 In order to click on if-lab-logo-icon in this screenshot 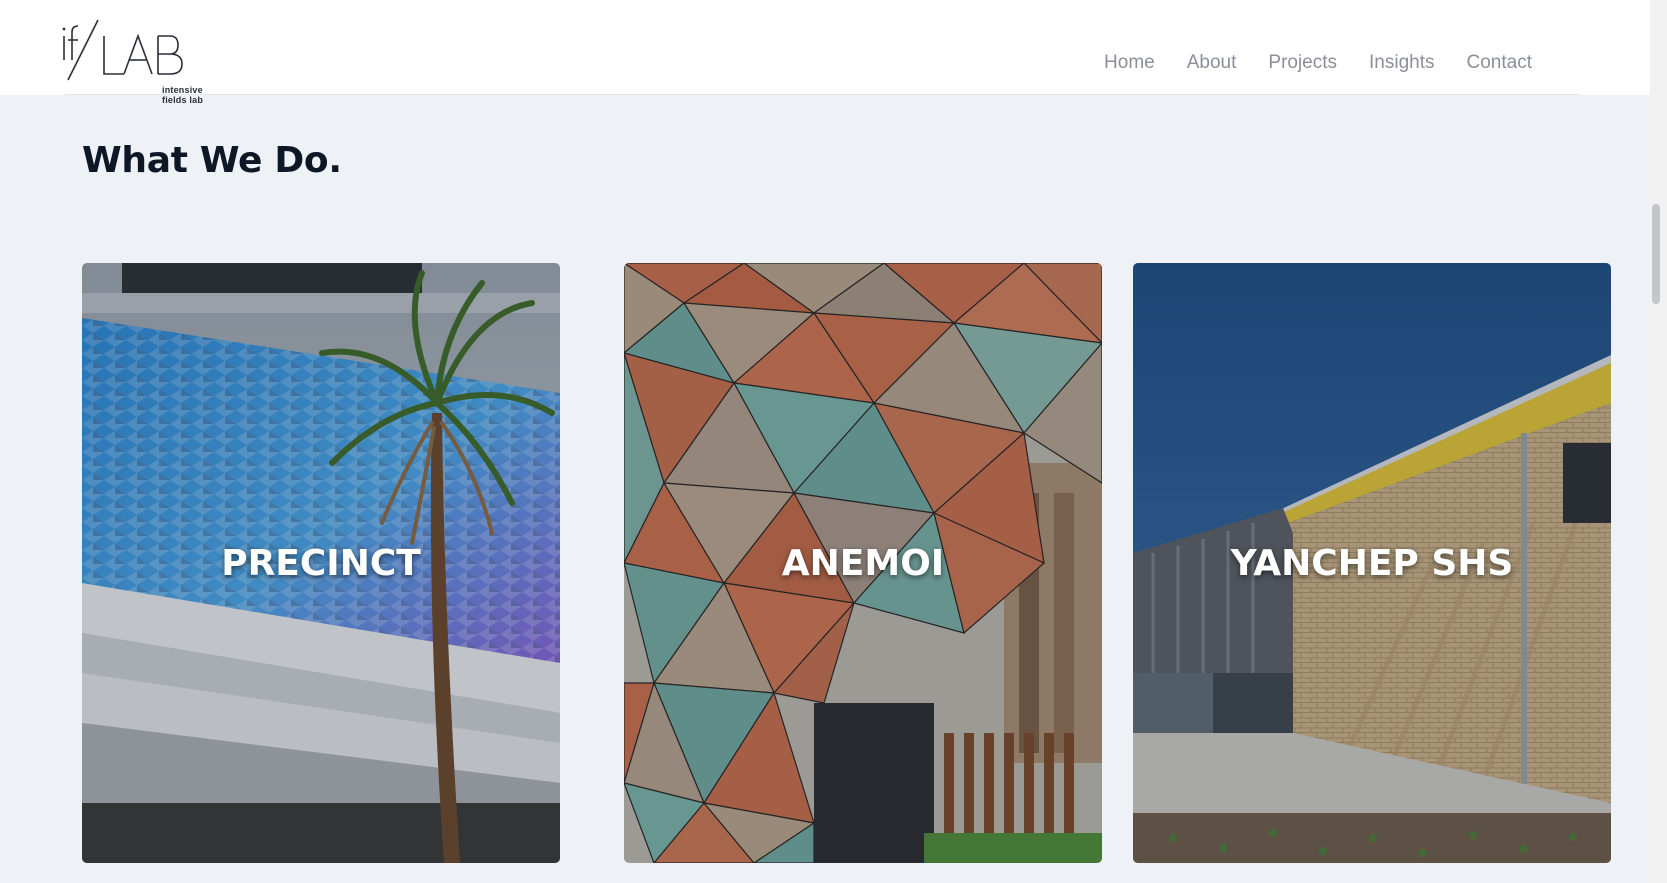, I will do `click(122, 50)`.